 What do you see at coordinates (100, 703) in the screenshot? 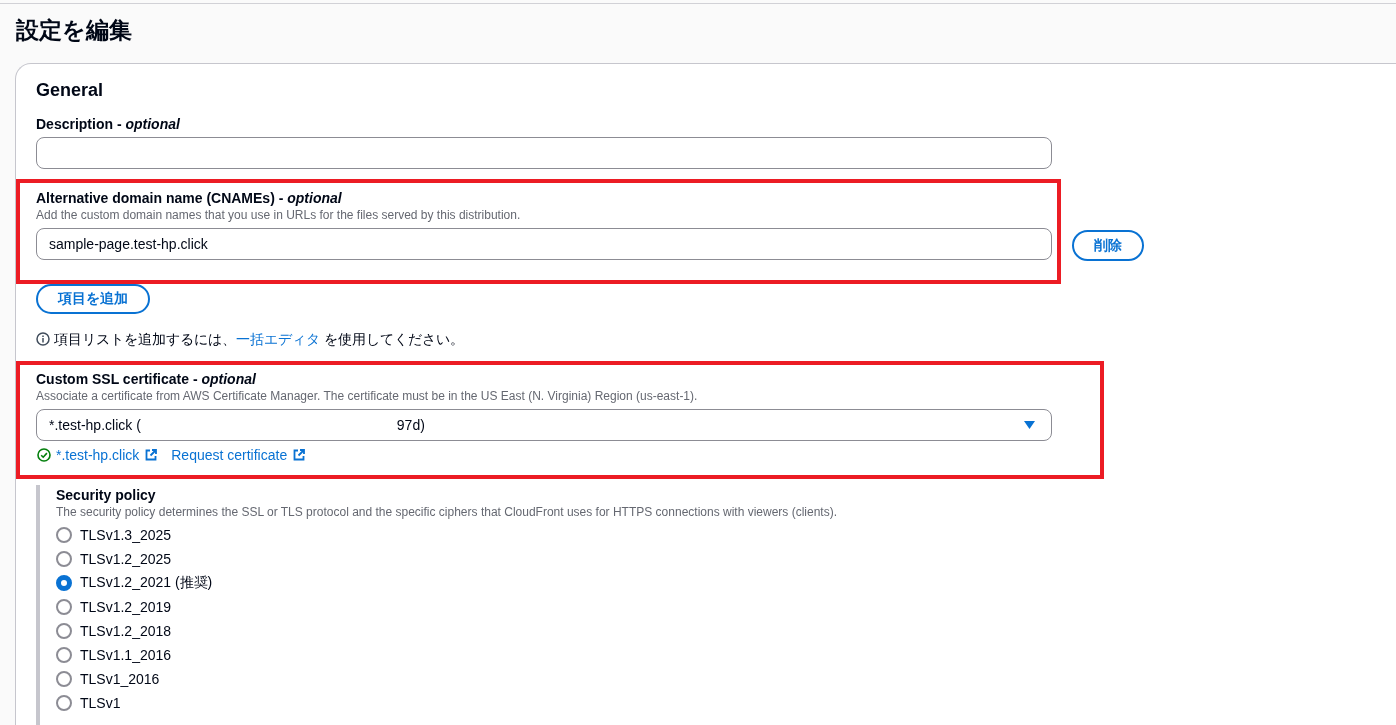
I see `radio-label: TLSv1` at bounding box center [100, 703].